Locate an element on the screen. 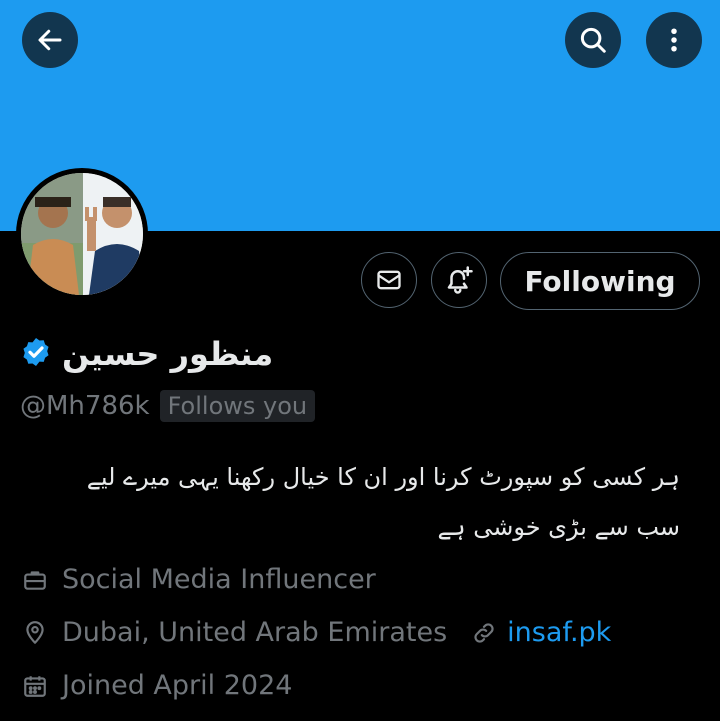  notifications-button is located at coordinates (459, 280).